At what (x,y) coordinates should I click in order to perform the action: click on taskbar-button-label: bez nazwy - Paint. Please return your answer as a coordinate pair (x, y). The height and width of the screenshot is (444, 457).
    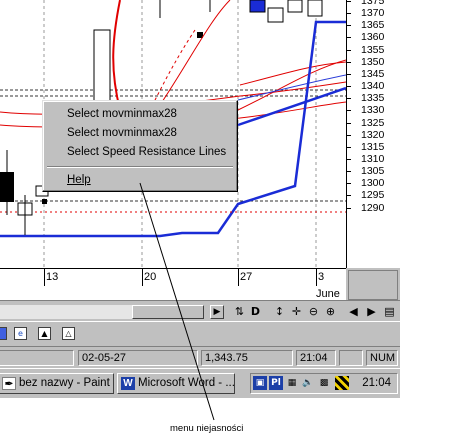
    Looking at the image, I should click on (64, 383).